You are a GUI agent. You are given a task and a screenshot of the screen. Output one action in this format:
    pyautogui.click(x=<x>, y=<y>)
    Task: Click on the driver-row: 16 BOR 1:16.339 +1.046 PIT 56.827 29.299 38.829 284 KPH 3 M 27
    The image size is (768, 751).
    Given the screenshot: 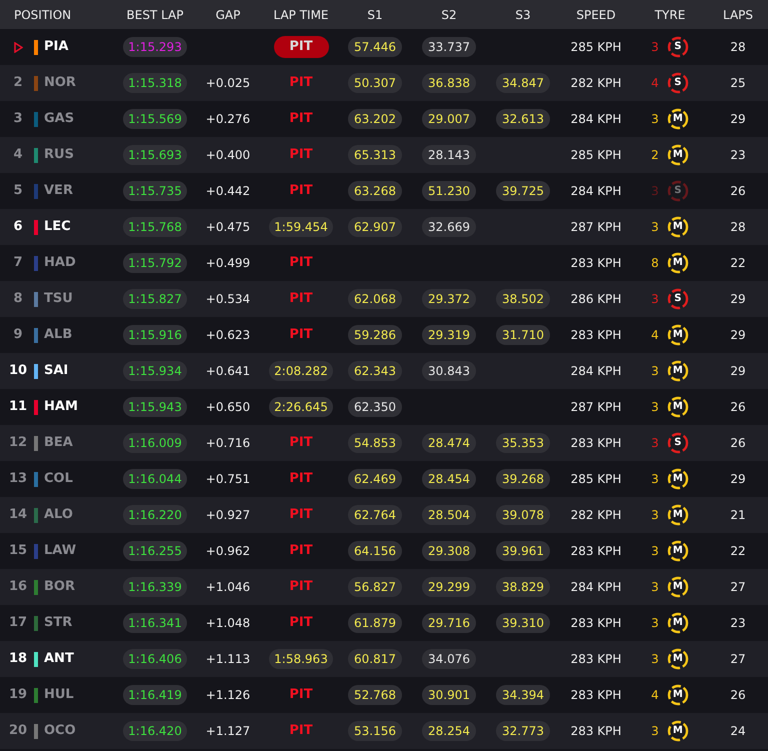 What is the action you would take?
    pyautogui.click(x=384, y=587)
    